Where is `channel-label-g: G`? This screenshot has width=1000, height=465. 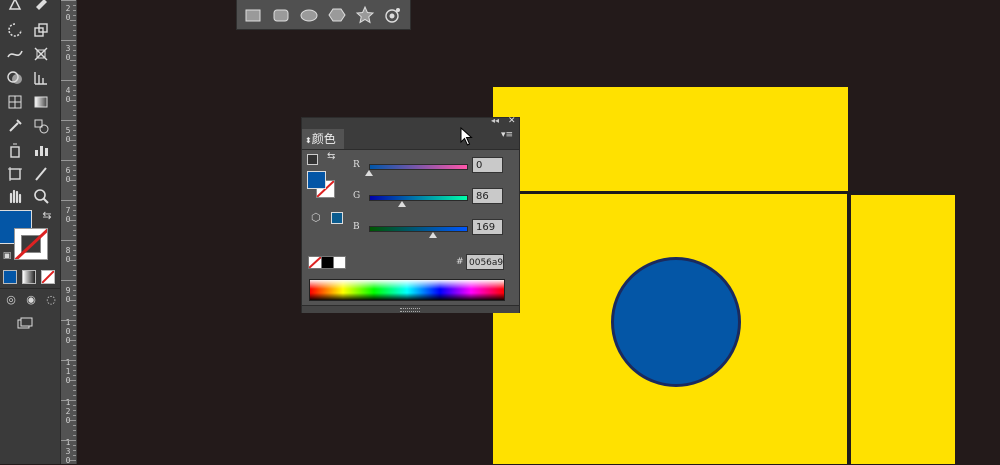 channel-label-g: G is located at coordinates (357, 196).